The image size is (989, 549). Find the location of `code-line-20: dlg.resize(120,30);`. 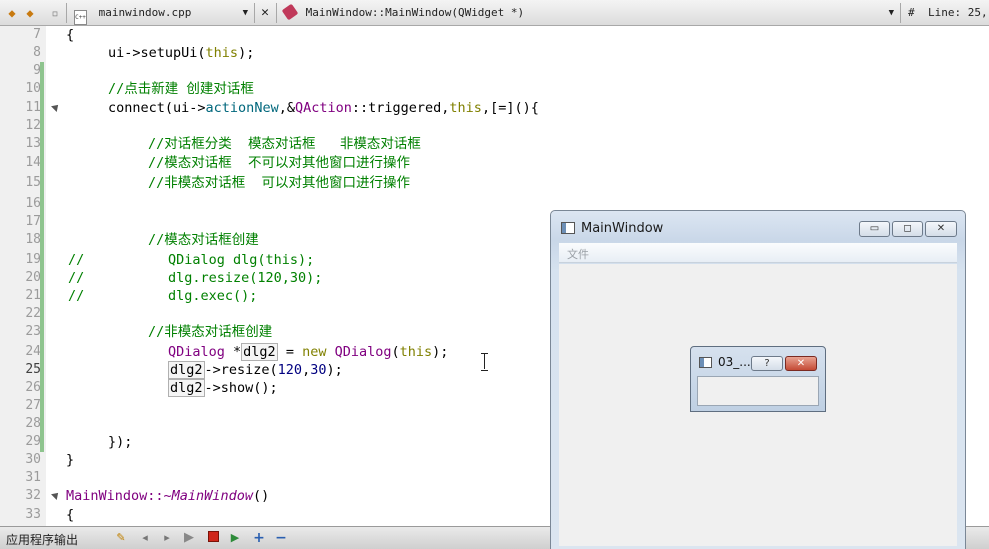

code-line-20: dlg.resize(120,30); is located at coordinates (245, 278).